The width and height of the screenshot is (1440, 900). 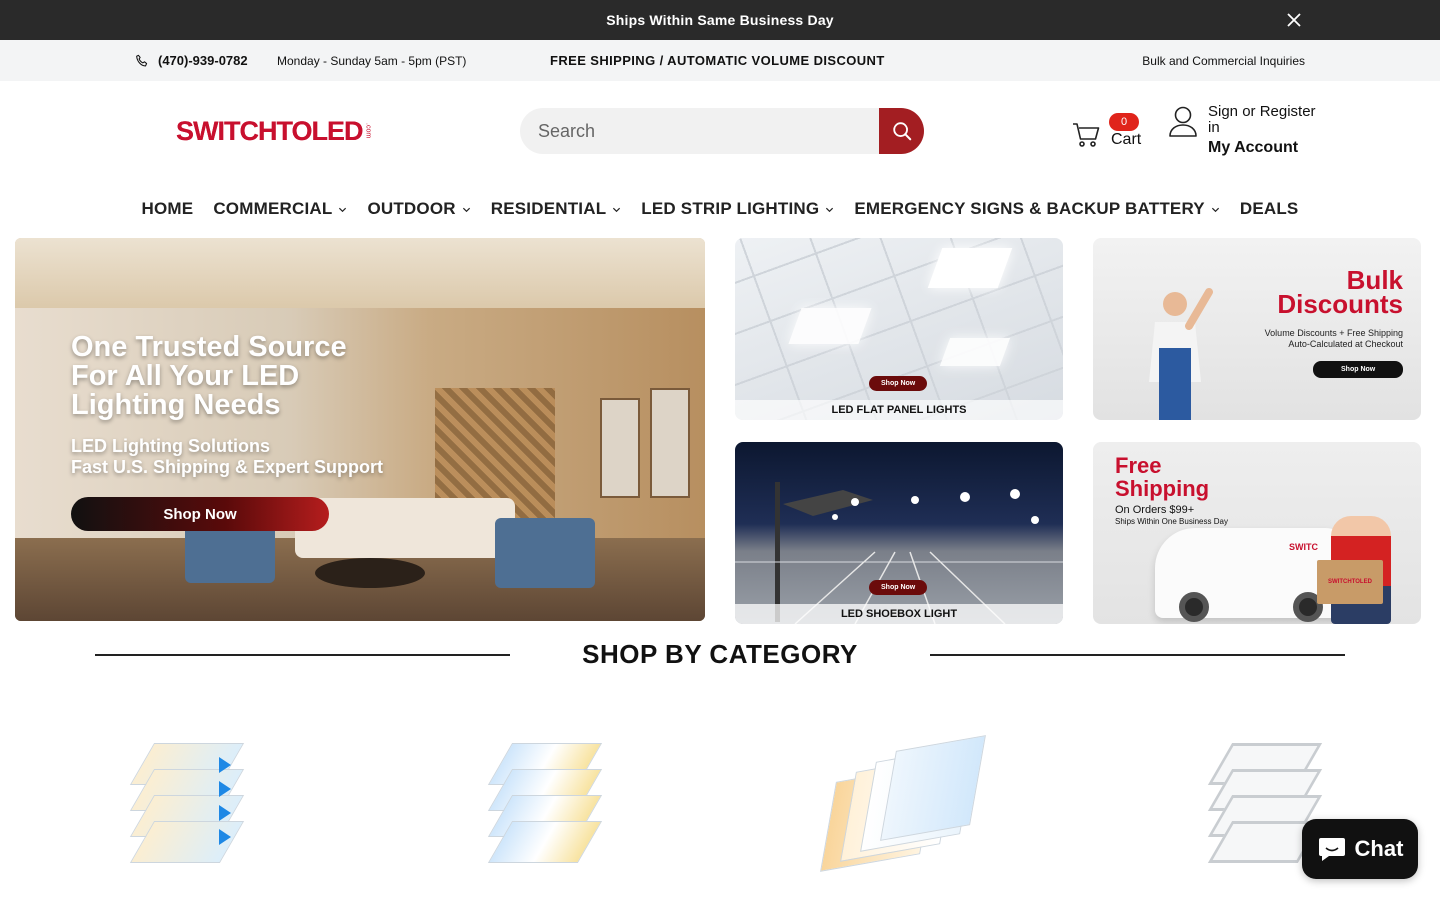 What do you see at coordinates (1253, 147) in the screenshot?
I see `account-label: My Account` at bounding box center [1253, 147].